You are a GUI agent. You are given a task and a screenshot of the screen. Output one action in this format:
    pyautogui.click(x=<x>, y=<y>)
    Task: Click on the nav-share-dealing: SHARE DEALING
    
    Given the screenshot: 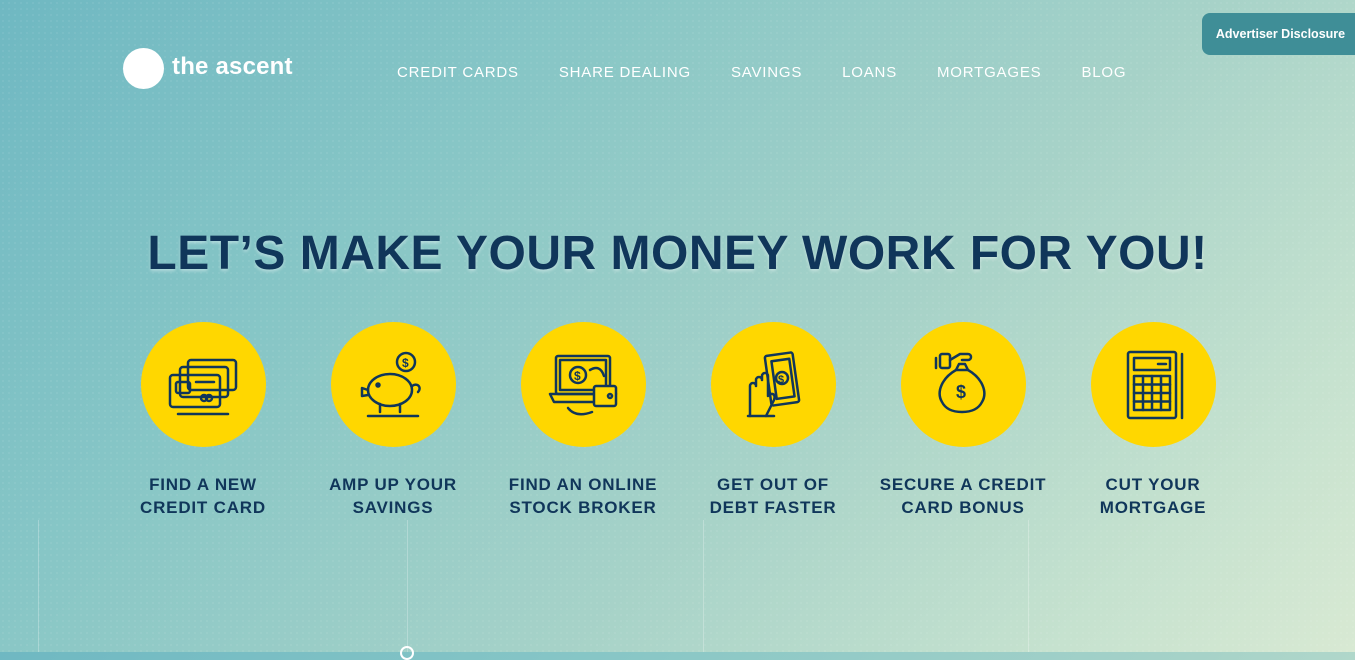 What is the action you would take?
    pyautogui.click(x=625, y=73)
    